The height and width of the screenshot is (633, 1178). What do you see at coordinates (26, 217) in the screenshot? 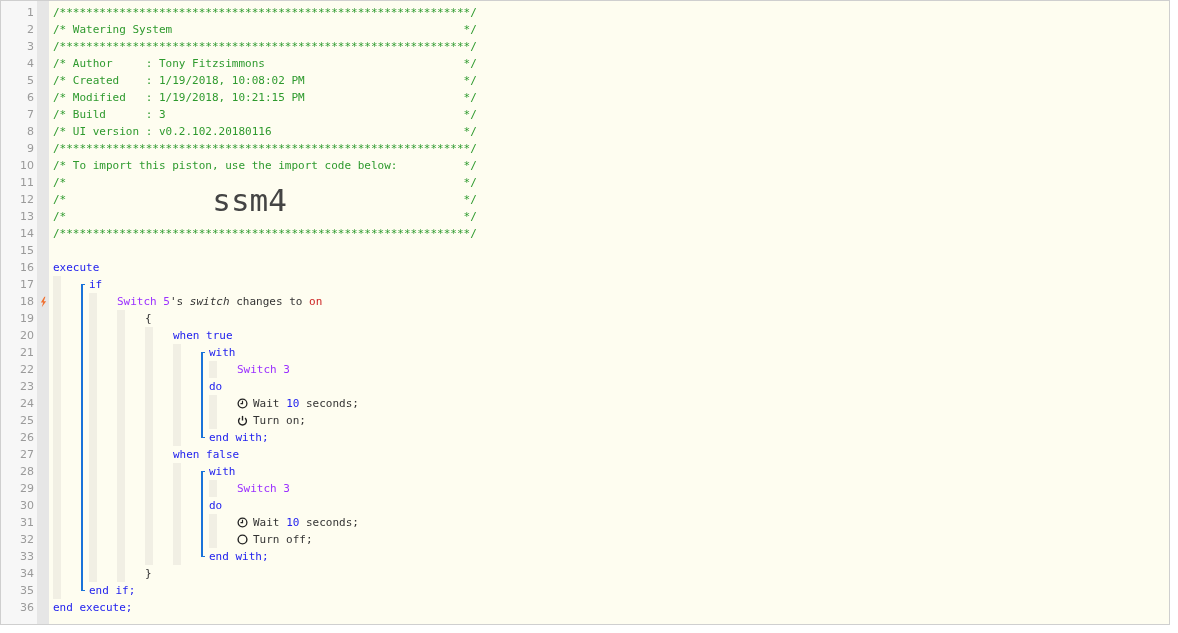
I see `line-number: 13` at bounding box center [26, 217].